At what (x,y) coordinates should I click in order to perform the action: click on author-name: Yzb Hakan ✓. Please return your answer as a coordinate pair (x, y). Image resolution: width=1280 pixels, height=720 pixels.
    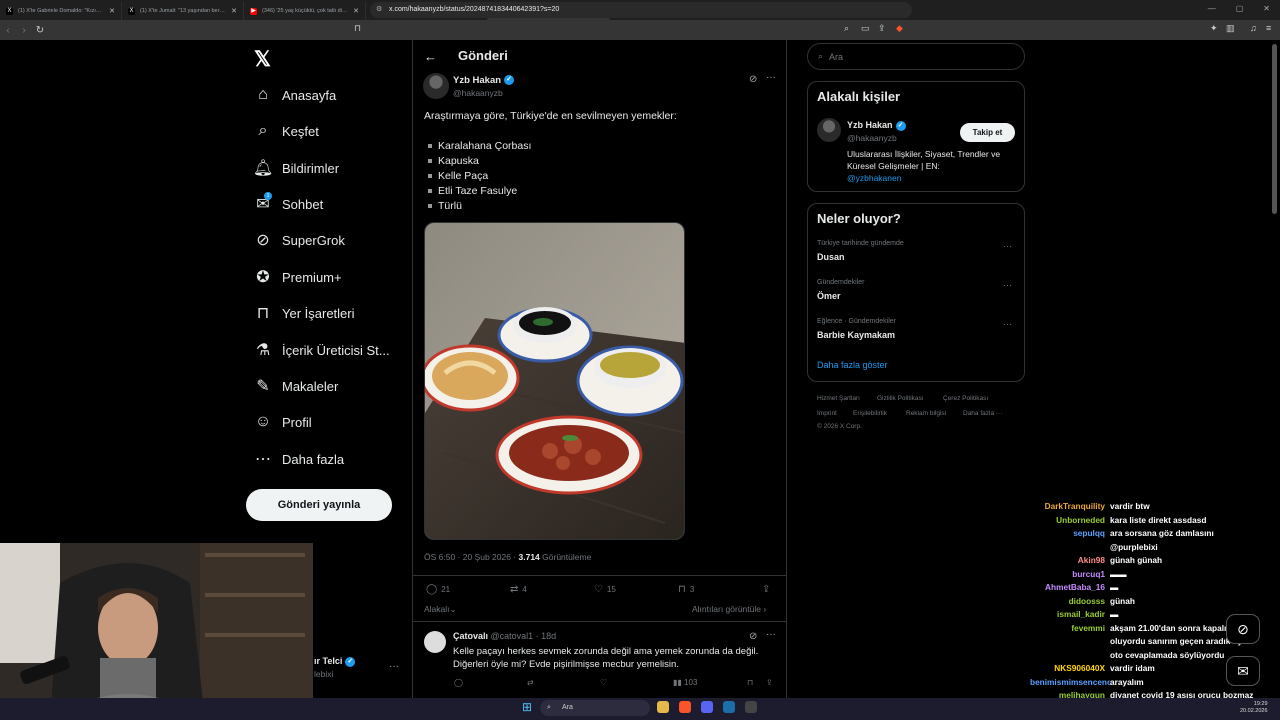
    Looking at the image, I should click on (484, 80).